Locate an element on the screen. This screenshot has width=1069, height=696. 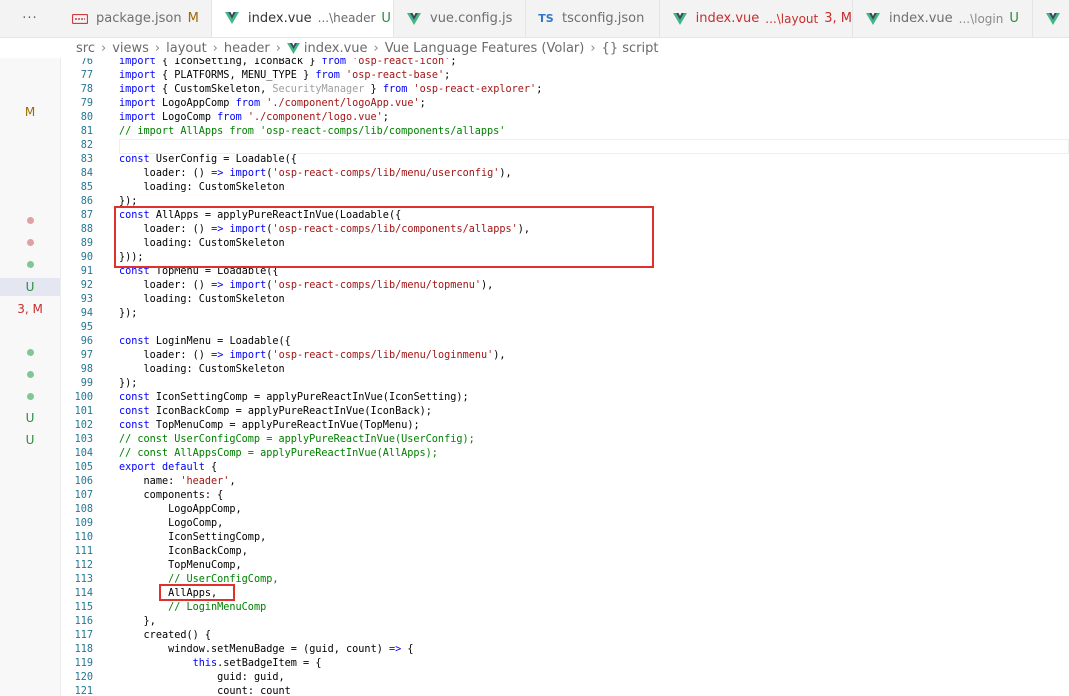
code-text: this.setBadgeItem = { is located at coordinates (257, 663).